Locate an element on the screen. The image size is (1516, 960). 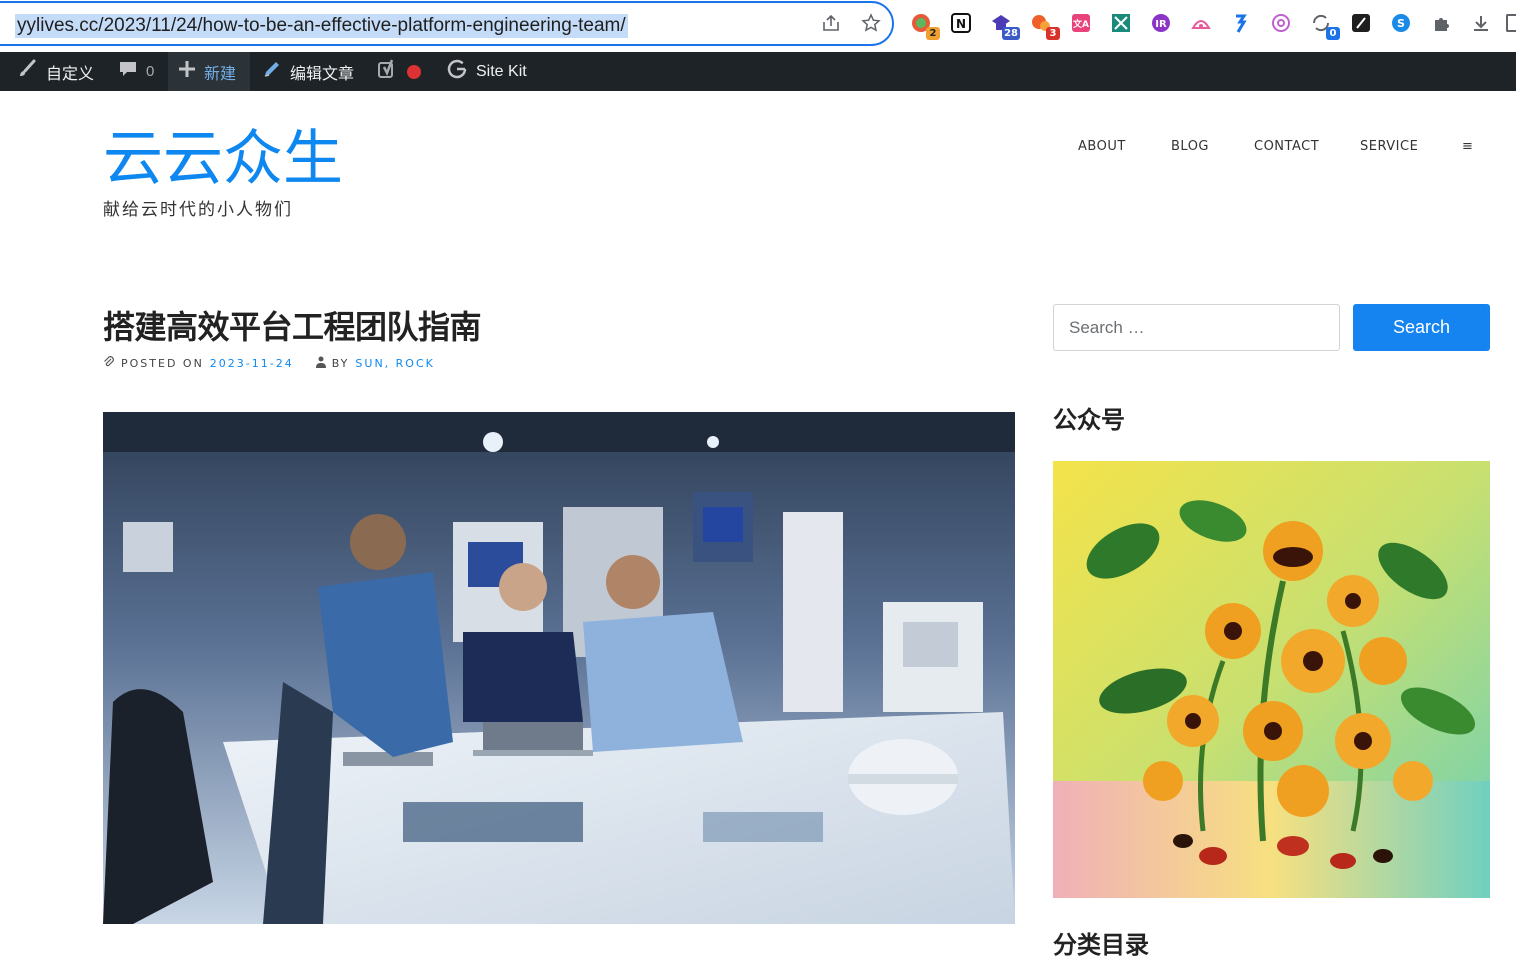
seo-status-dot is located at coordinates (414, 71).